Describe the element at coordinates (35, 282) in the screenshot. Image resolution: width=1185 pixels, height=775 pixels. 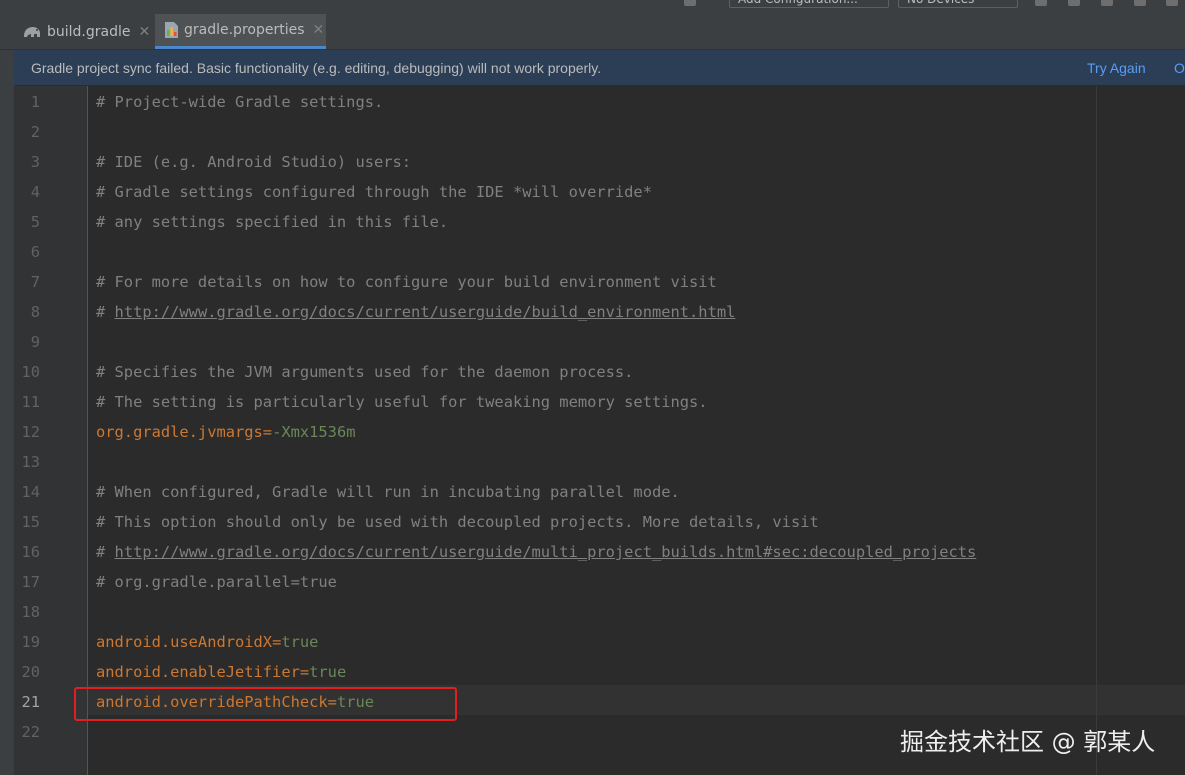
I see `line-number: 7` at that location.